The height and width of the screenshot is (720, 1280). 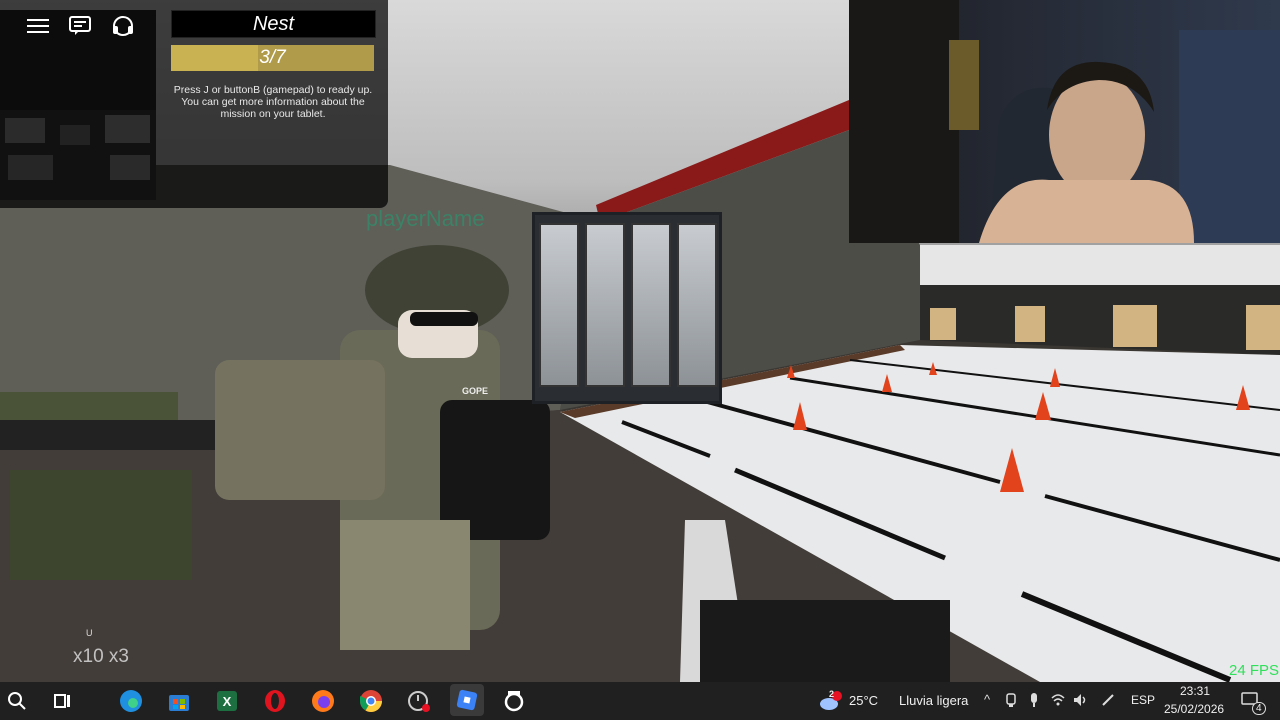 What do you see at coordinates (444, 319) in the screenshot?
I see `soldier-goggles` at bounding box center [444, 319].